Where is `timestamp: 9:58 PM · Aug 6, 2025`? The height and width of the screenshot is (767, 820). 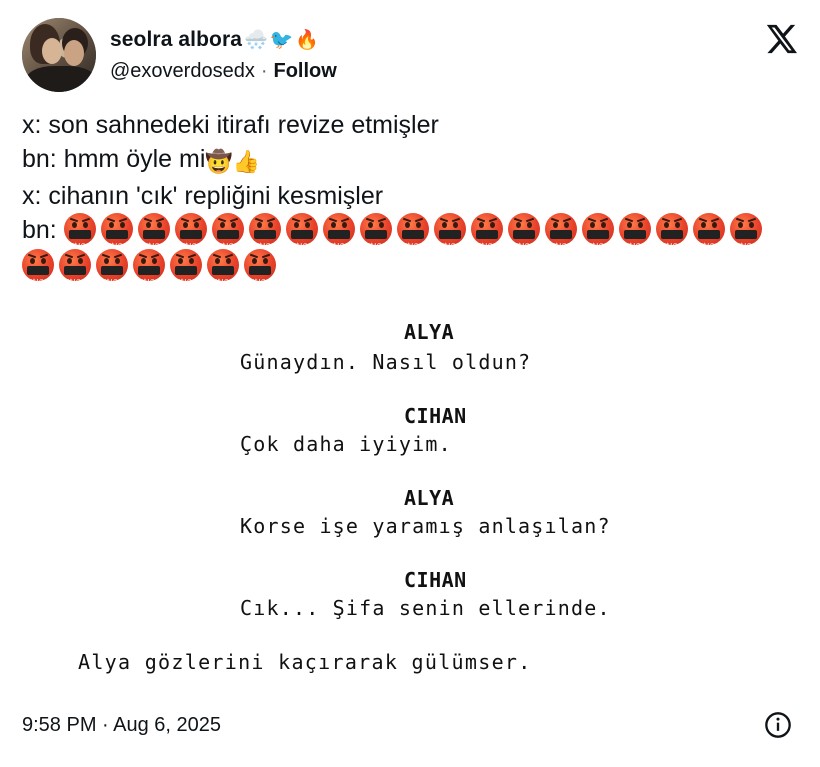
timestamp: 9:58 PM · Aug 6, 2025 is located at coordinates (121, 725).